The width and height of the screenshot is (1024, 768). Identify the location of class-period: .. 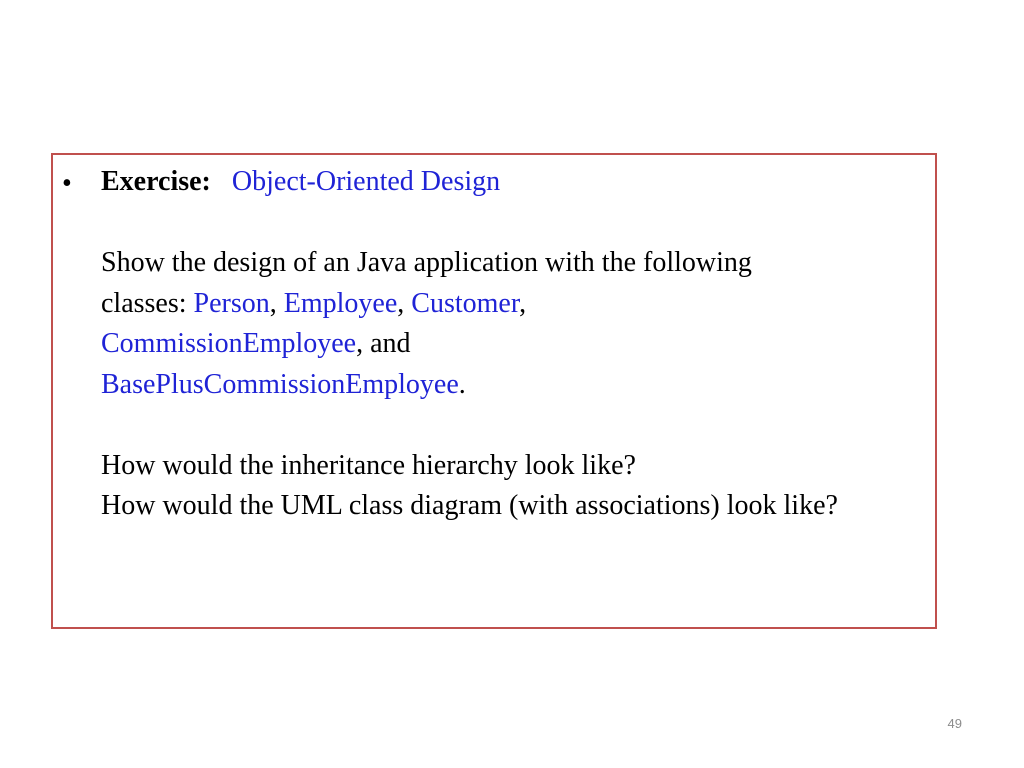
(462, 384).